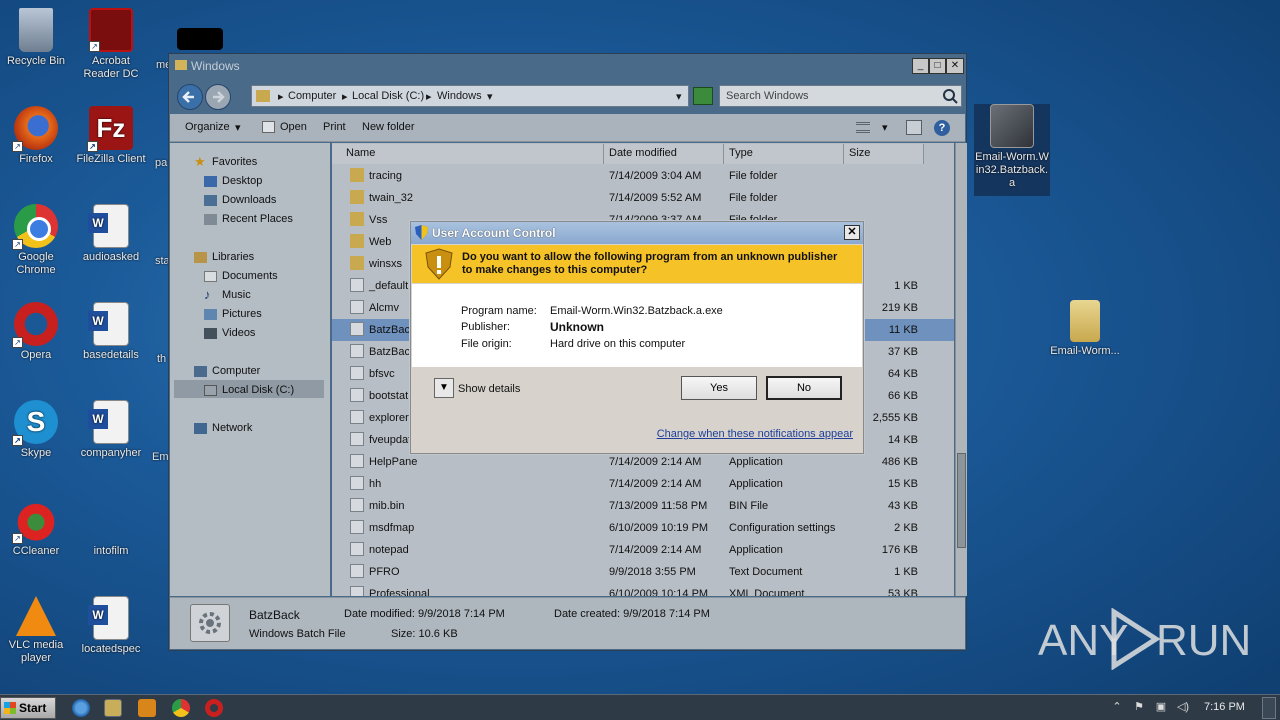 This screenshot has height=720, width=1280. I want to click on internet-explorer-icon, so click(81, 708).